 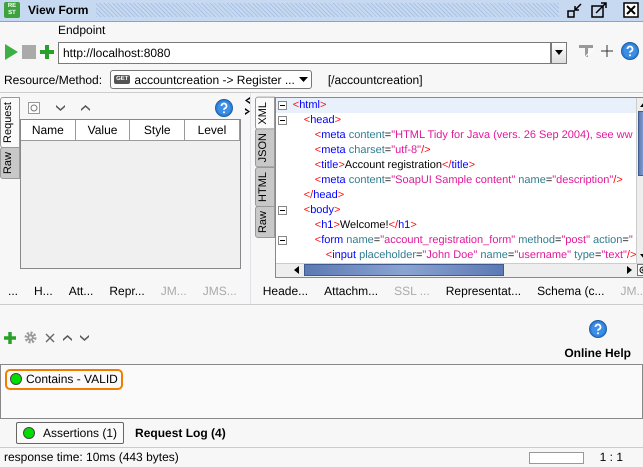 What do you see at coordinates (264, 148) in the screenshot?
I see `side-tab: JSON` at bounding box center [264, 148].